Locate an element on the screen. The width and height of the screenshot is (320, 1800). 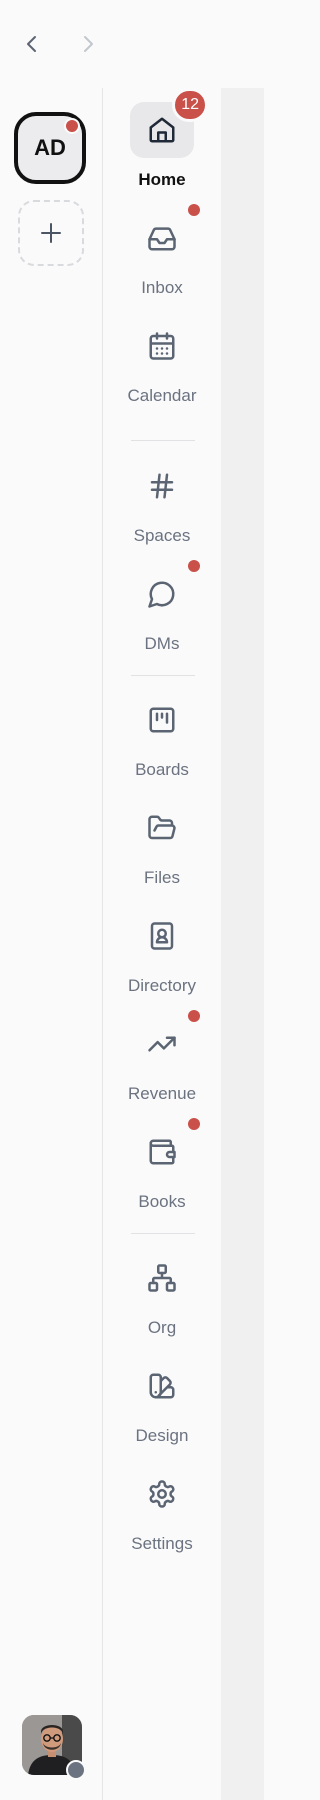
nav-item-spaces: Spaces is located at coordinates (162, 502).